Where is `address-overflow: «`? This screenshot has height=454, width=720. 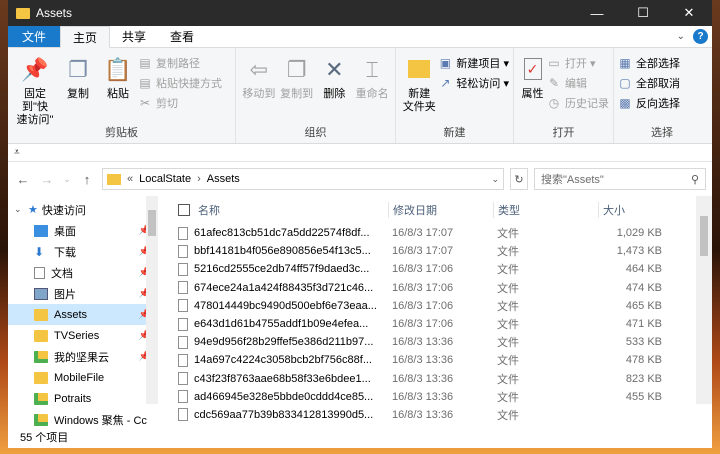 address-overflow: « is located at coordinates (130, 179).